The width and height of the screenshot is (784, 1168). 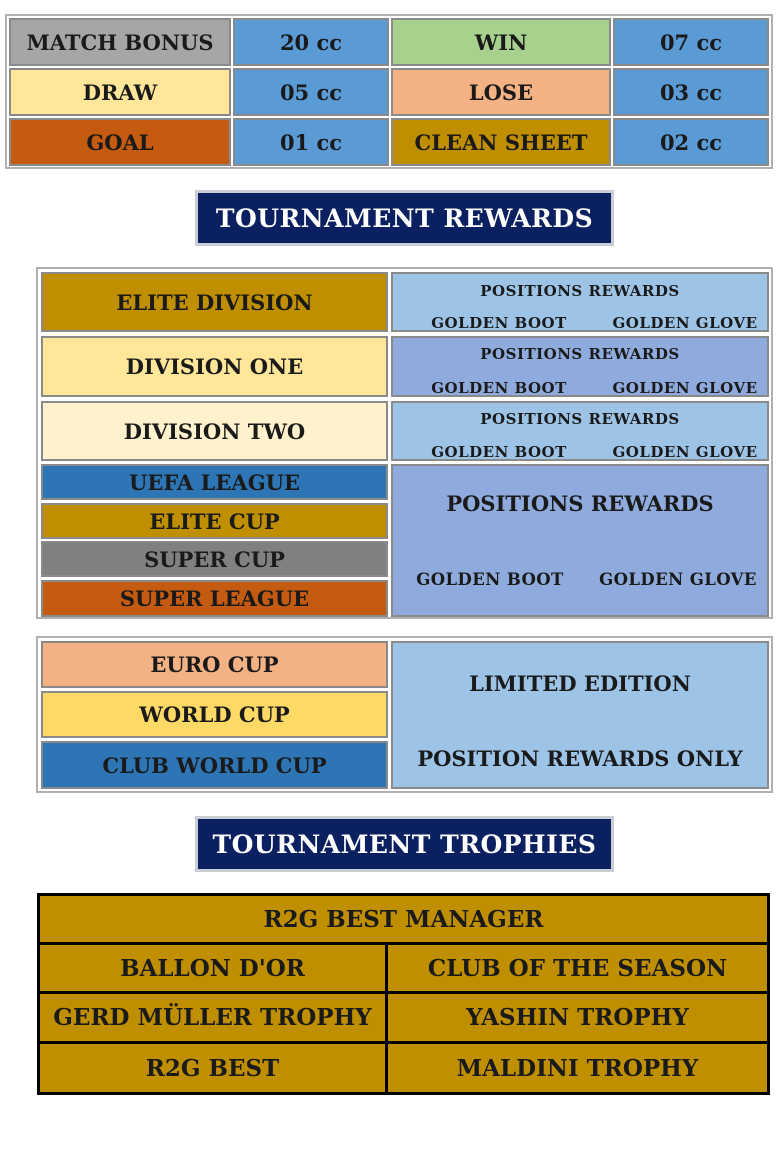 I want to click on cup-super-league: SUPER LEAGUE, so click(x=214, y=598).